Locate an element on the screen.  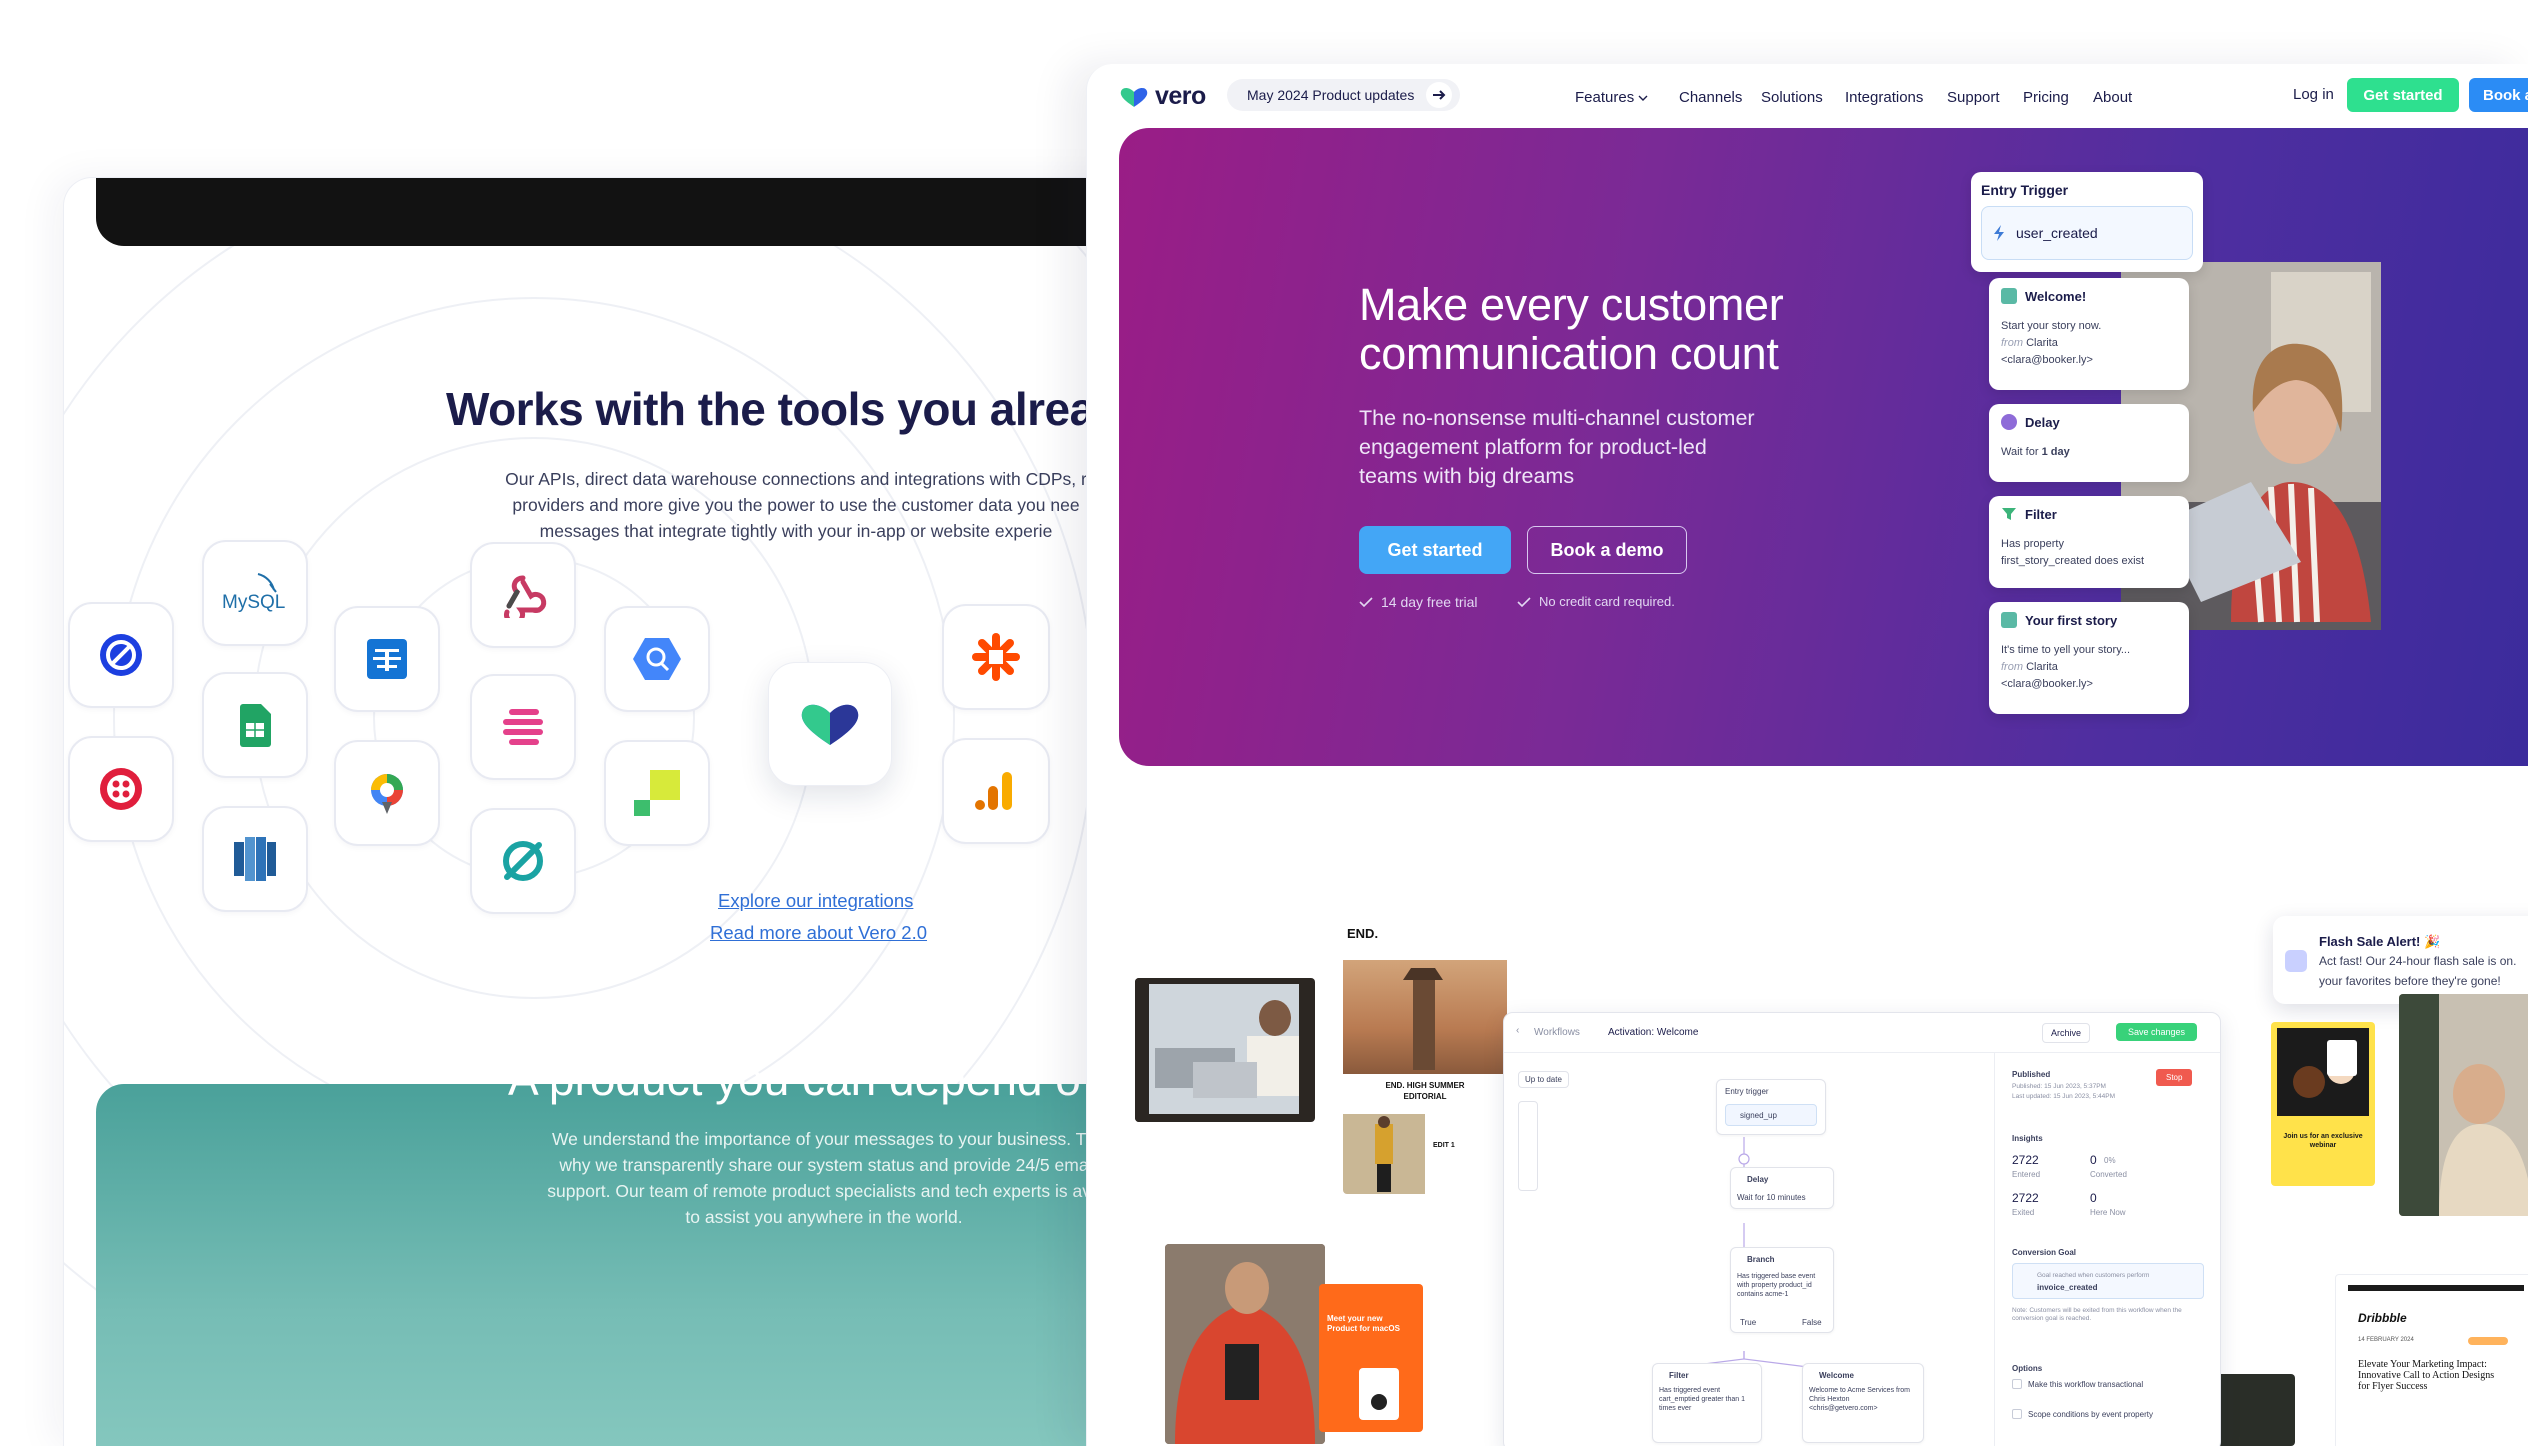
nav-integrations: Integrations is located at coordinates (1884, 97).